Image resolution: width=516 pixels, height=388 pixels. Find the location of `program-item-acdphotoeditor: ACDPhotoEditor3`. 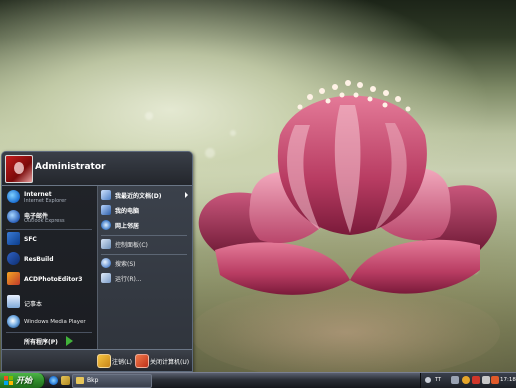

program-item-acdphotoeditor: ACDPhotoEditor3 is located at coordinates (50, 280).